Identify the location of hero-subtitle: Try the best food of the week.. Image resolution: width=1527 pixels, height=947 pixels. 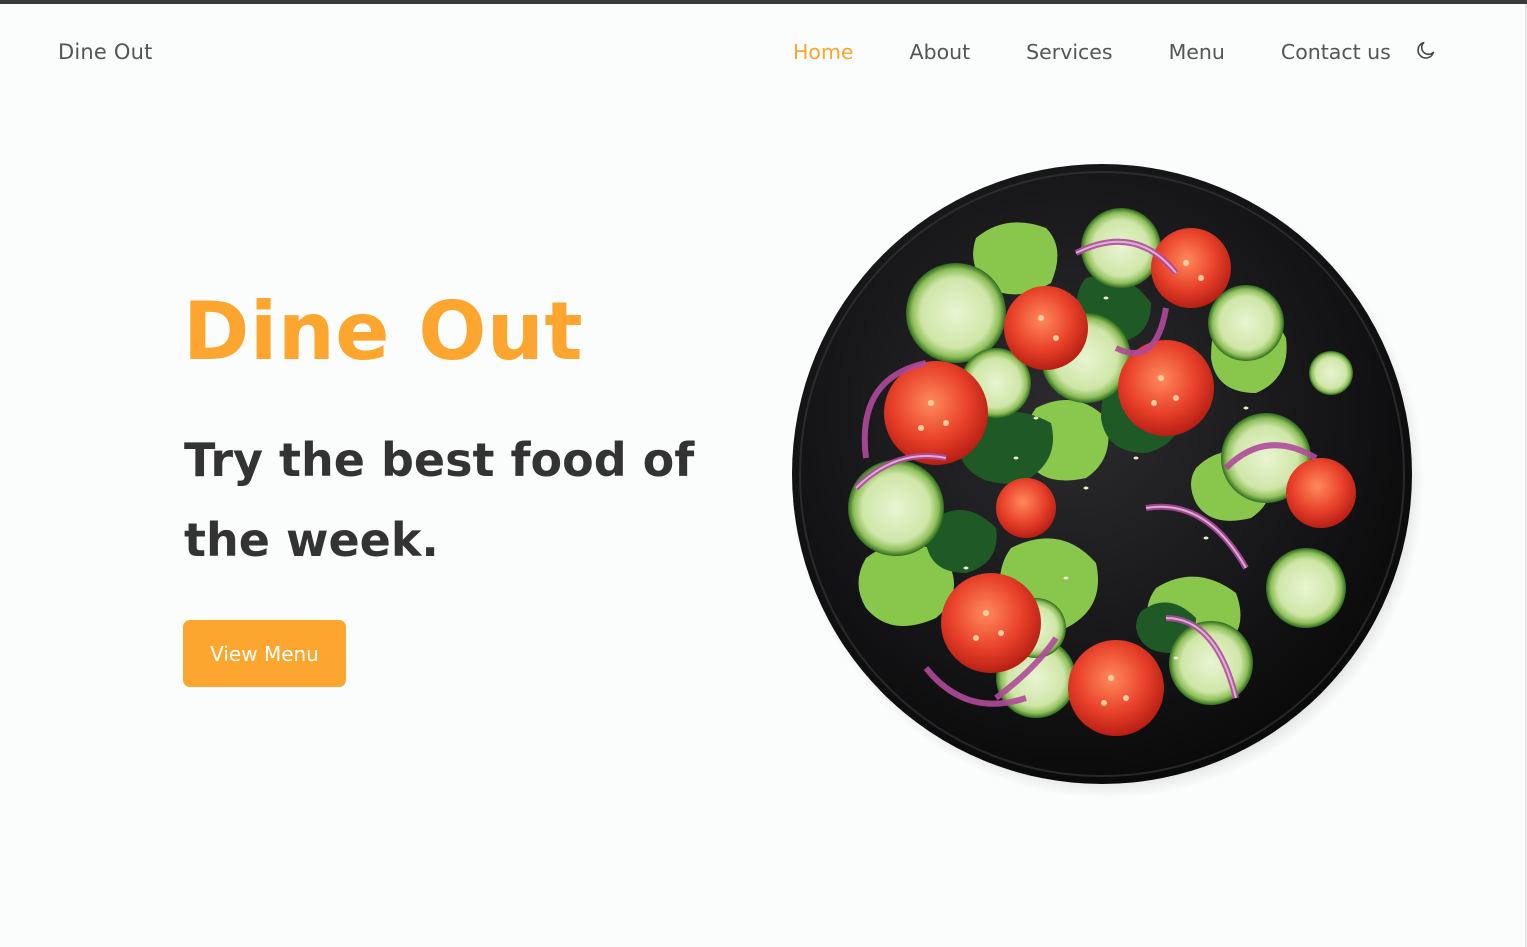
(439, 500).